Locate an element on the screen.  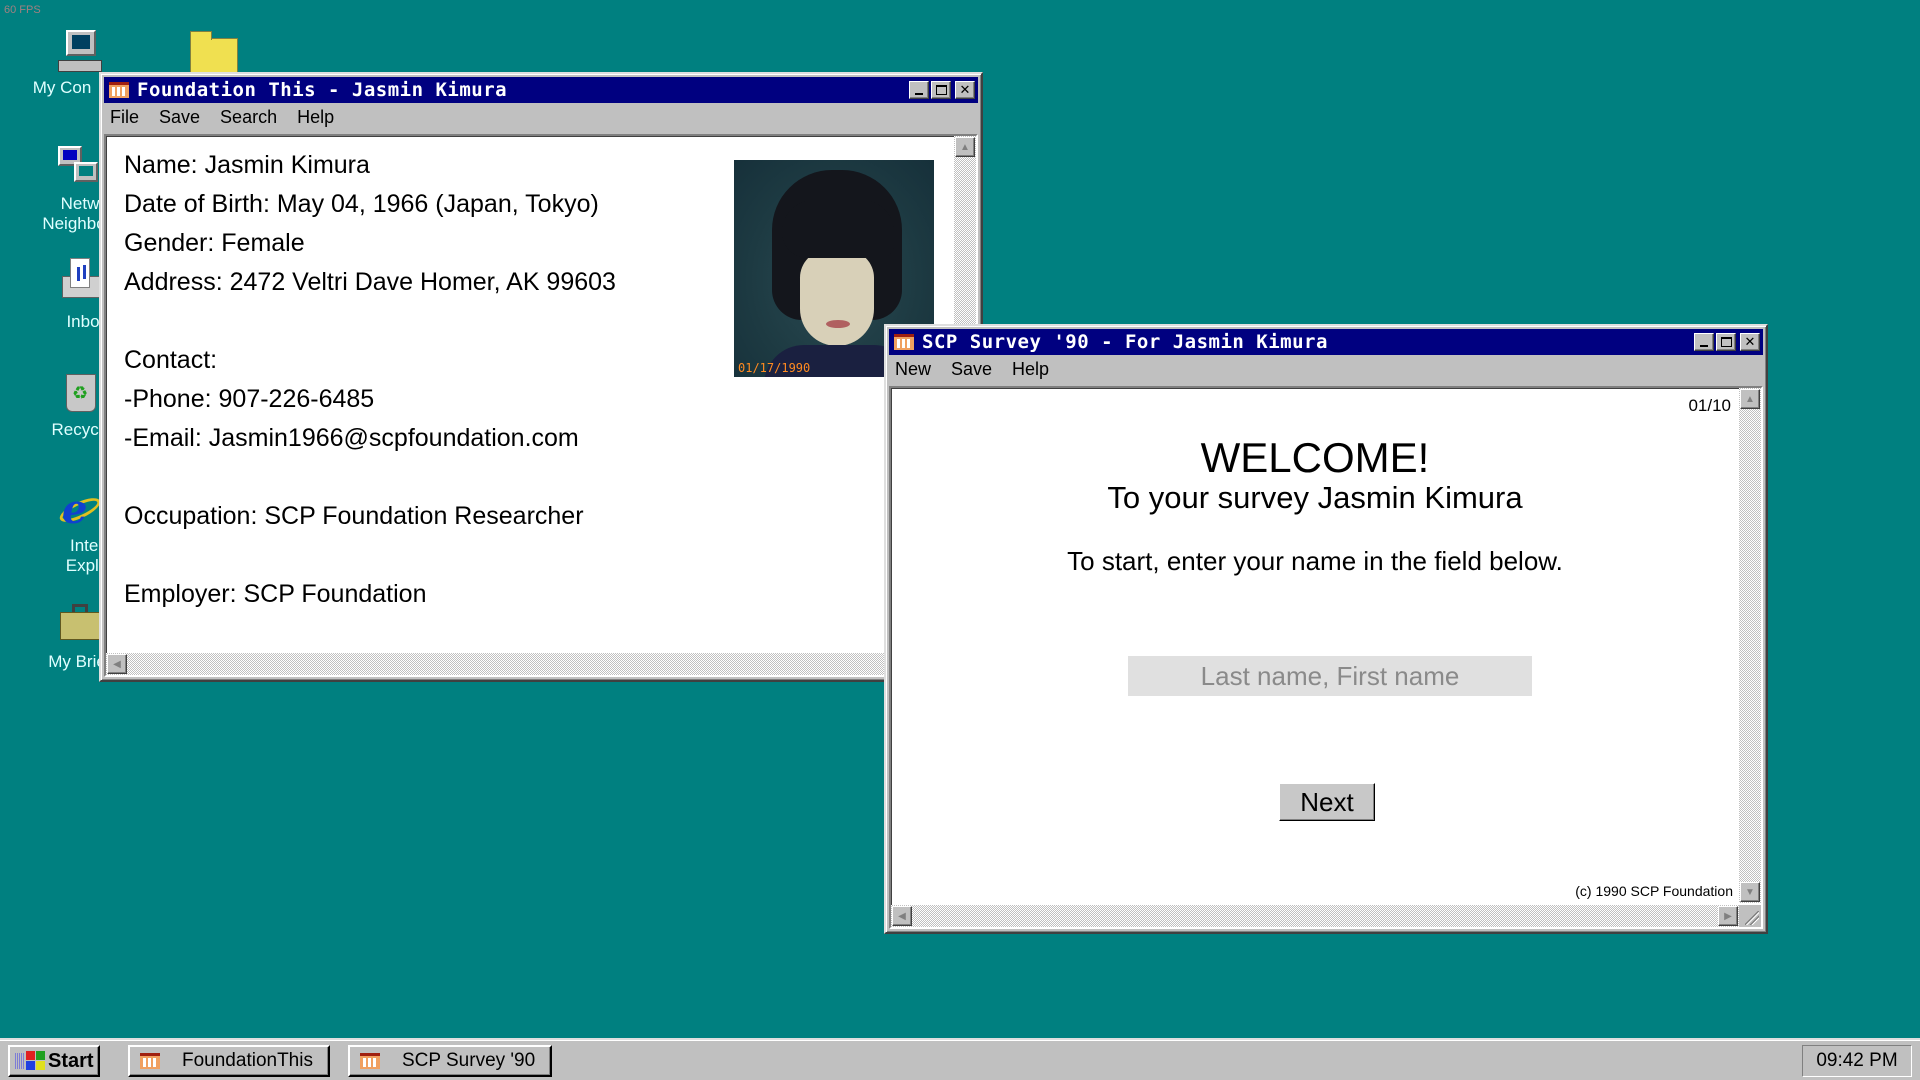
taskbar-item-foundationthis: FoundationThis is located at coordinates (229, 1061).